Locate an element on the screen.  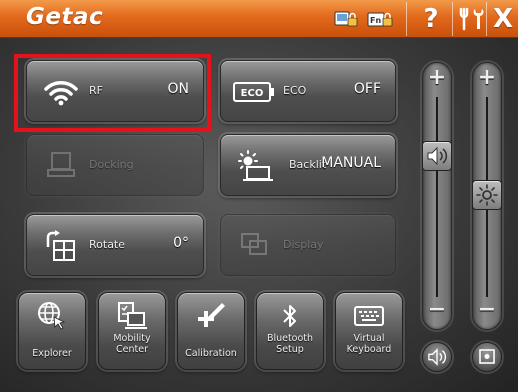
brightness-thumb is located at coordinates (487, 195).